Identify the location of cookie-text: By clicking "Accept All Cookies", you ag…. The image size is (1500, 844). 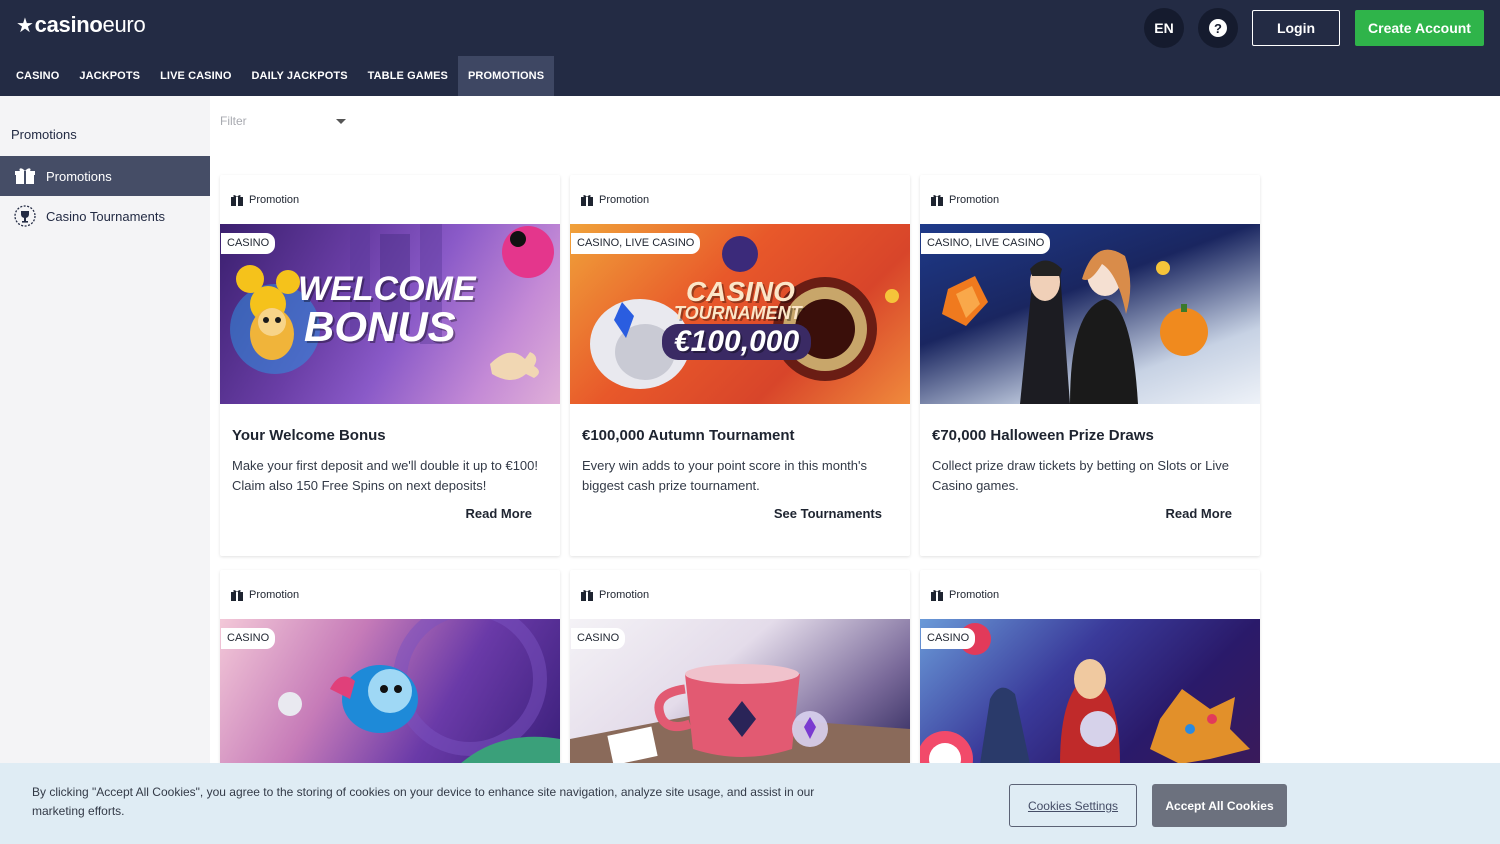
(423, 801).